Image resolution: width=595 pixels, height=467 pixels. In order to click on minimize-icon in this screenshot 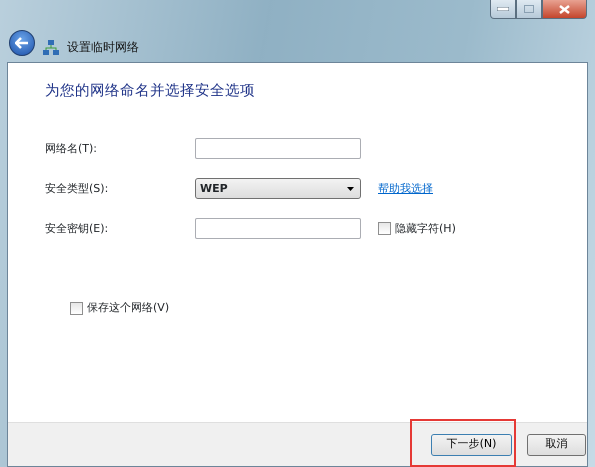, I will do `click(503, 9)`.